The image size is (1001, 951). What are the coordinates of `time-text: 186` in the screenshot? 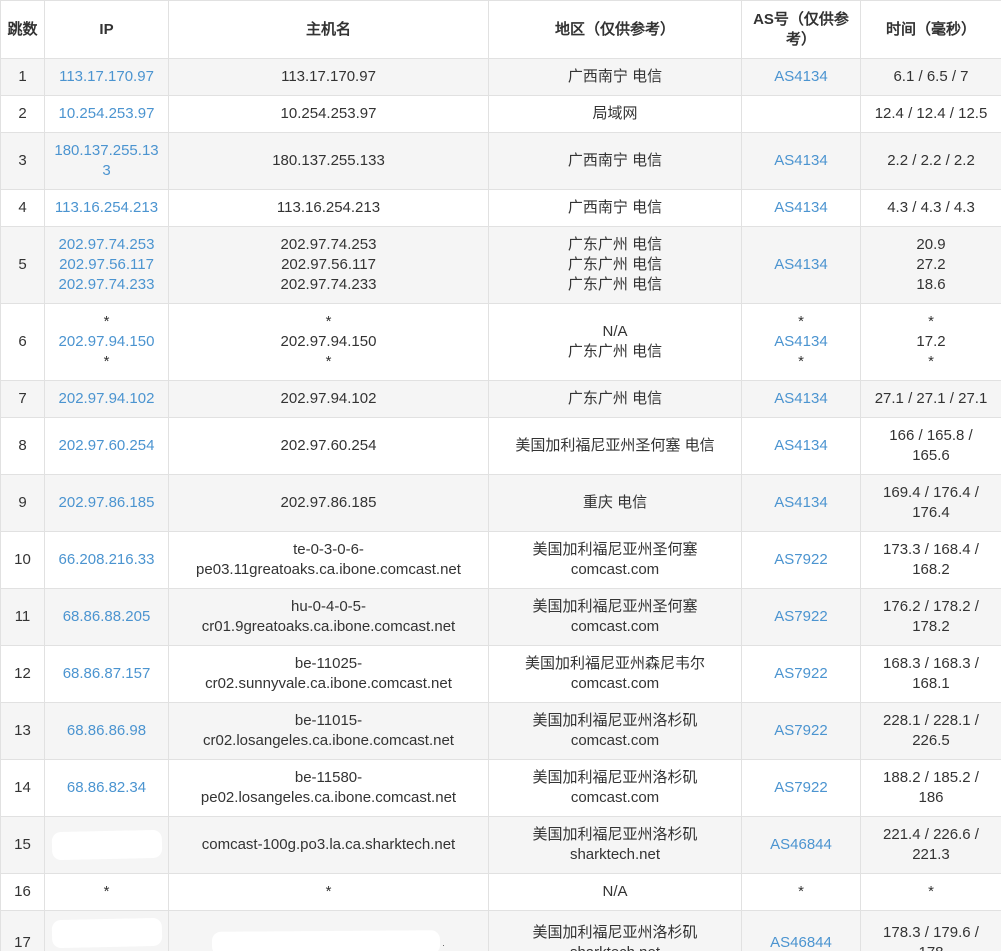 It's located at (931, 797).